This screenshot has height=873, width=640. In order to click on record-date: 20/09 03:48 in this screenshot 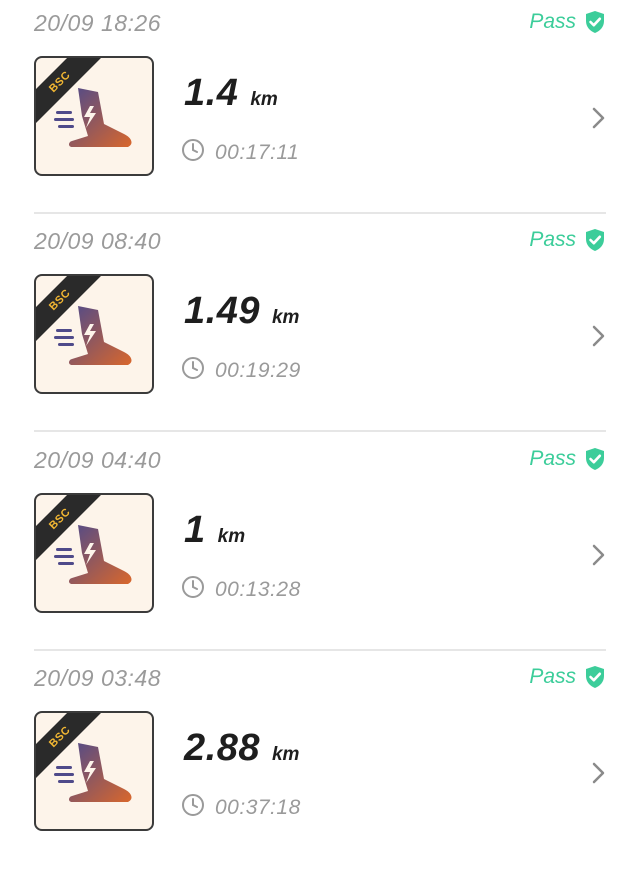, I will do `click(98, 678)`.